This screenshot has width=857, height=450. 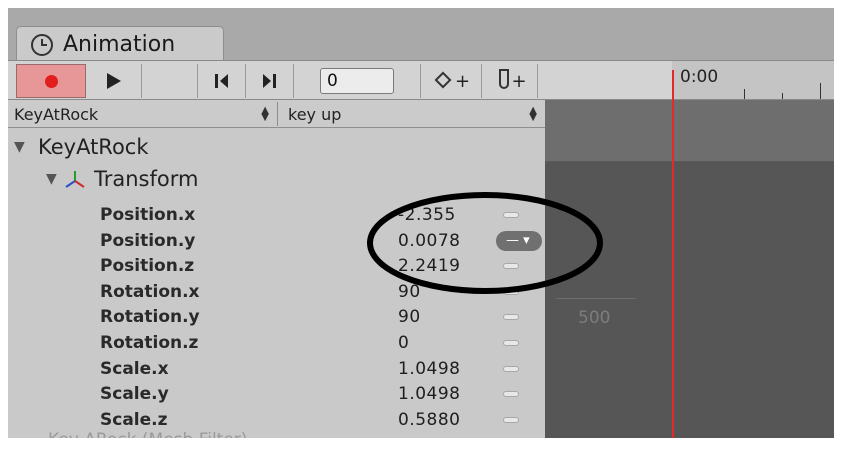 I want to click on tab-strip: Animation, so click(x=421, y=35).